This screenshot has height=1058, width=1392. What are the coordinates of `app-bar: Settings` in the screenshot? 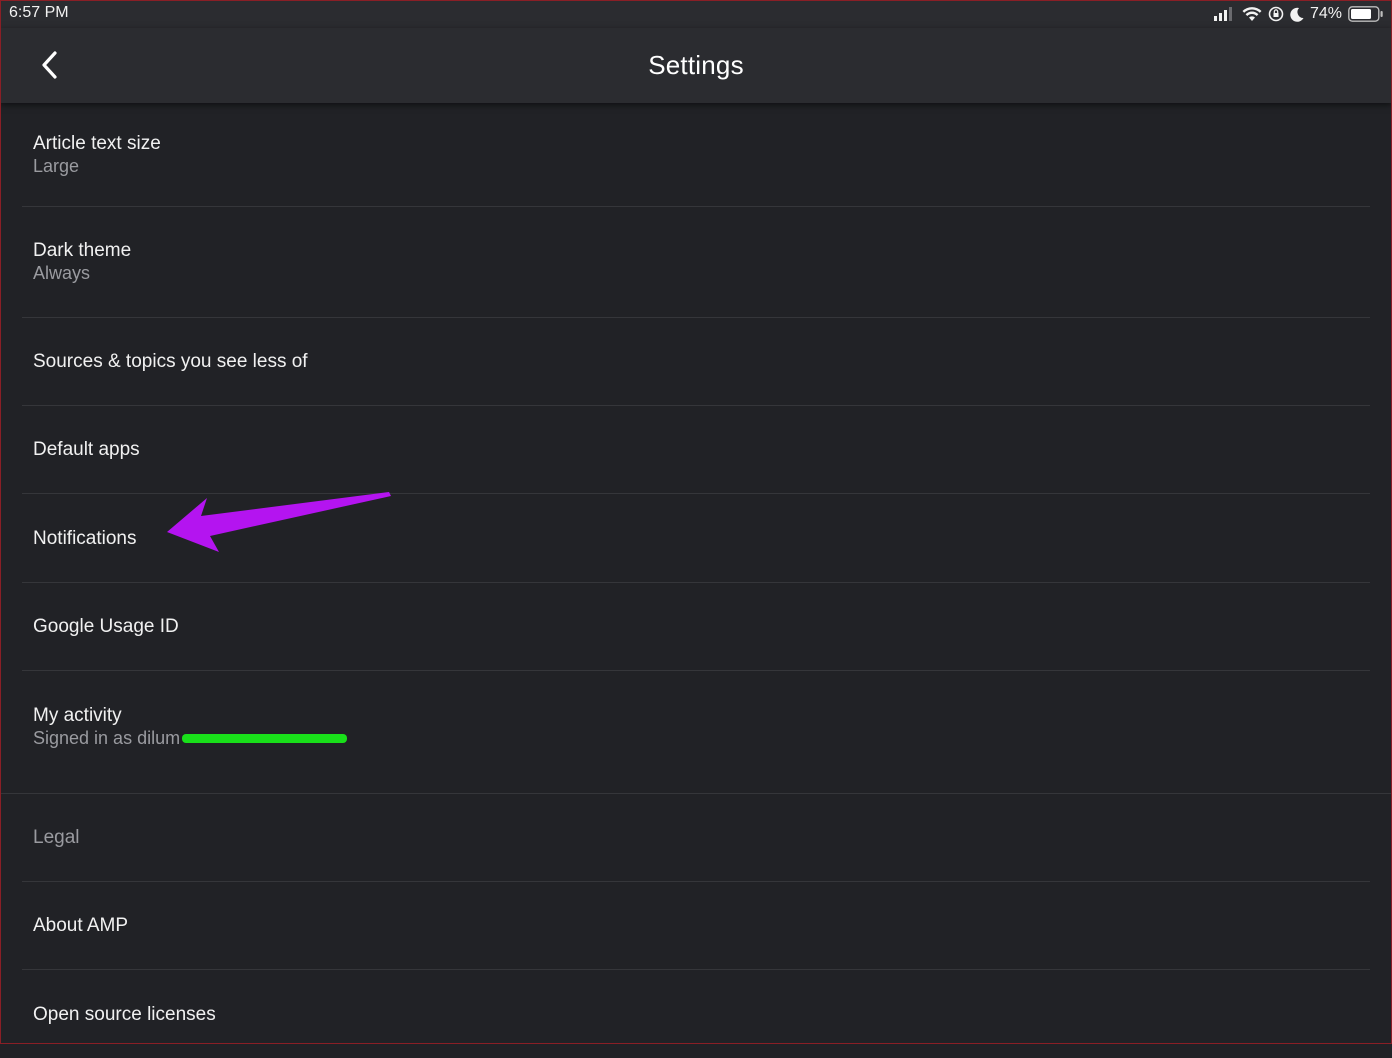 It's located at (696, 65).